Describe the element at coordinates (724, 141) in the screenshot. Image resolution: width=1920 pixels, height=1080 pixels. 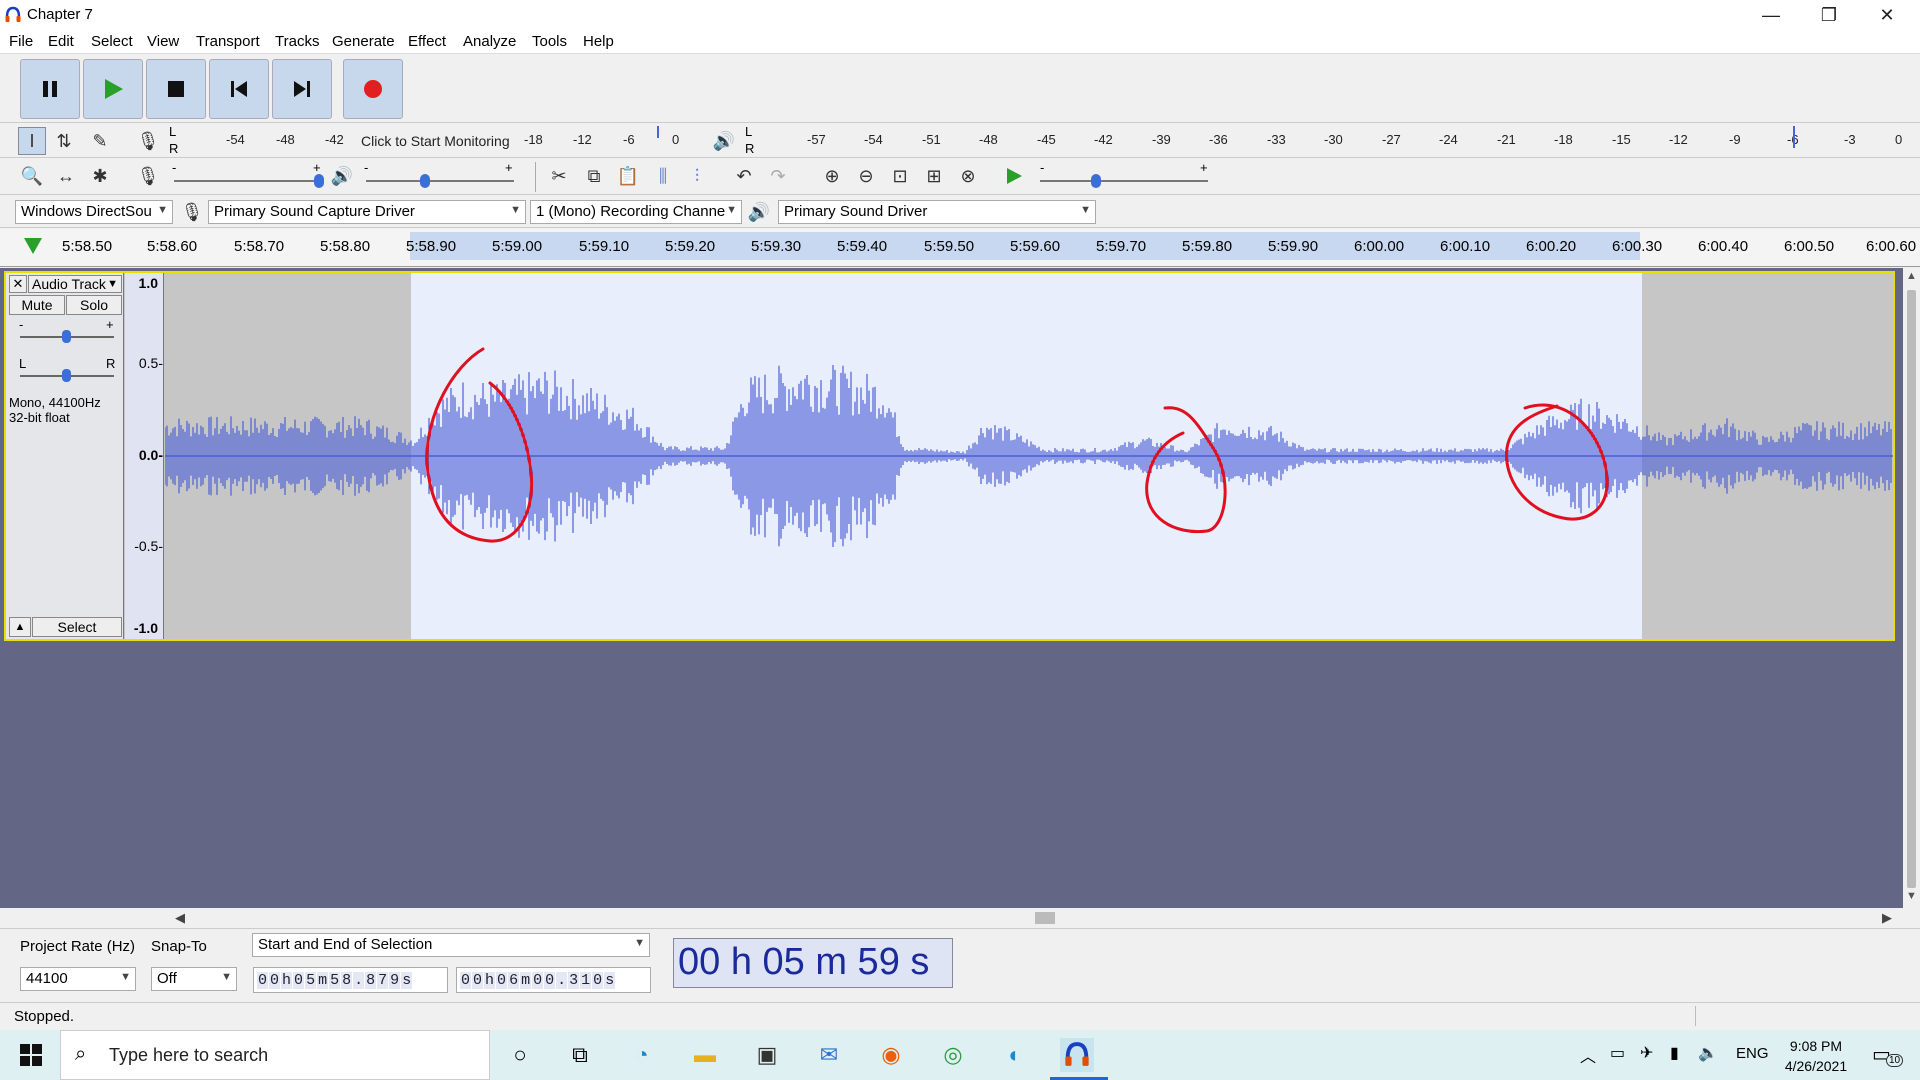
I see `play-meter-button: 🔊` at that location.